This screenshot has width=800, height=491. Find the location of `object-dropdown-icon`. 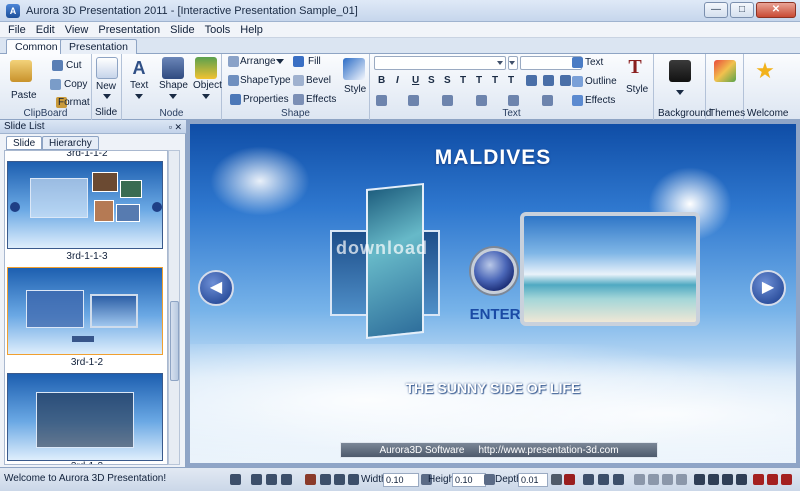

object-dropdown-icon is located at coordinates (206, 96).